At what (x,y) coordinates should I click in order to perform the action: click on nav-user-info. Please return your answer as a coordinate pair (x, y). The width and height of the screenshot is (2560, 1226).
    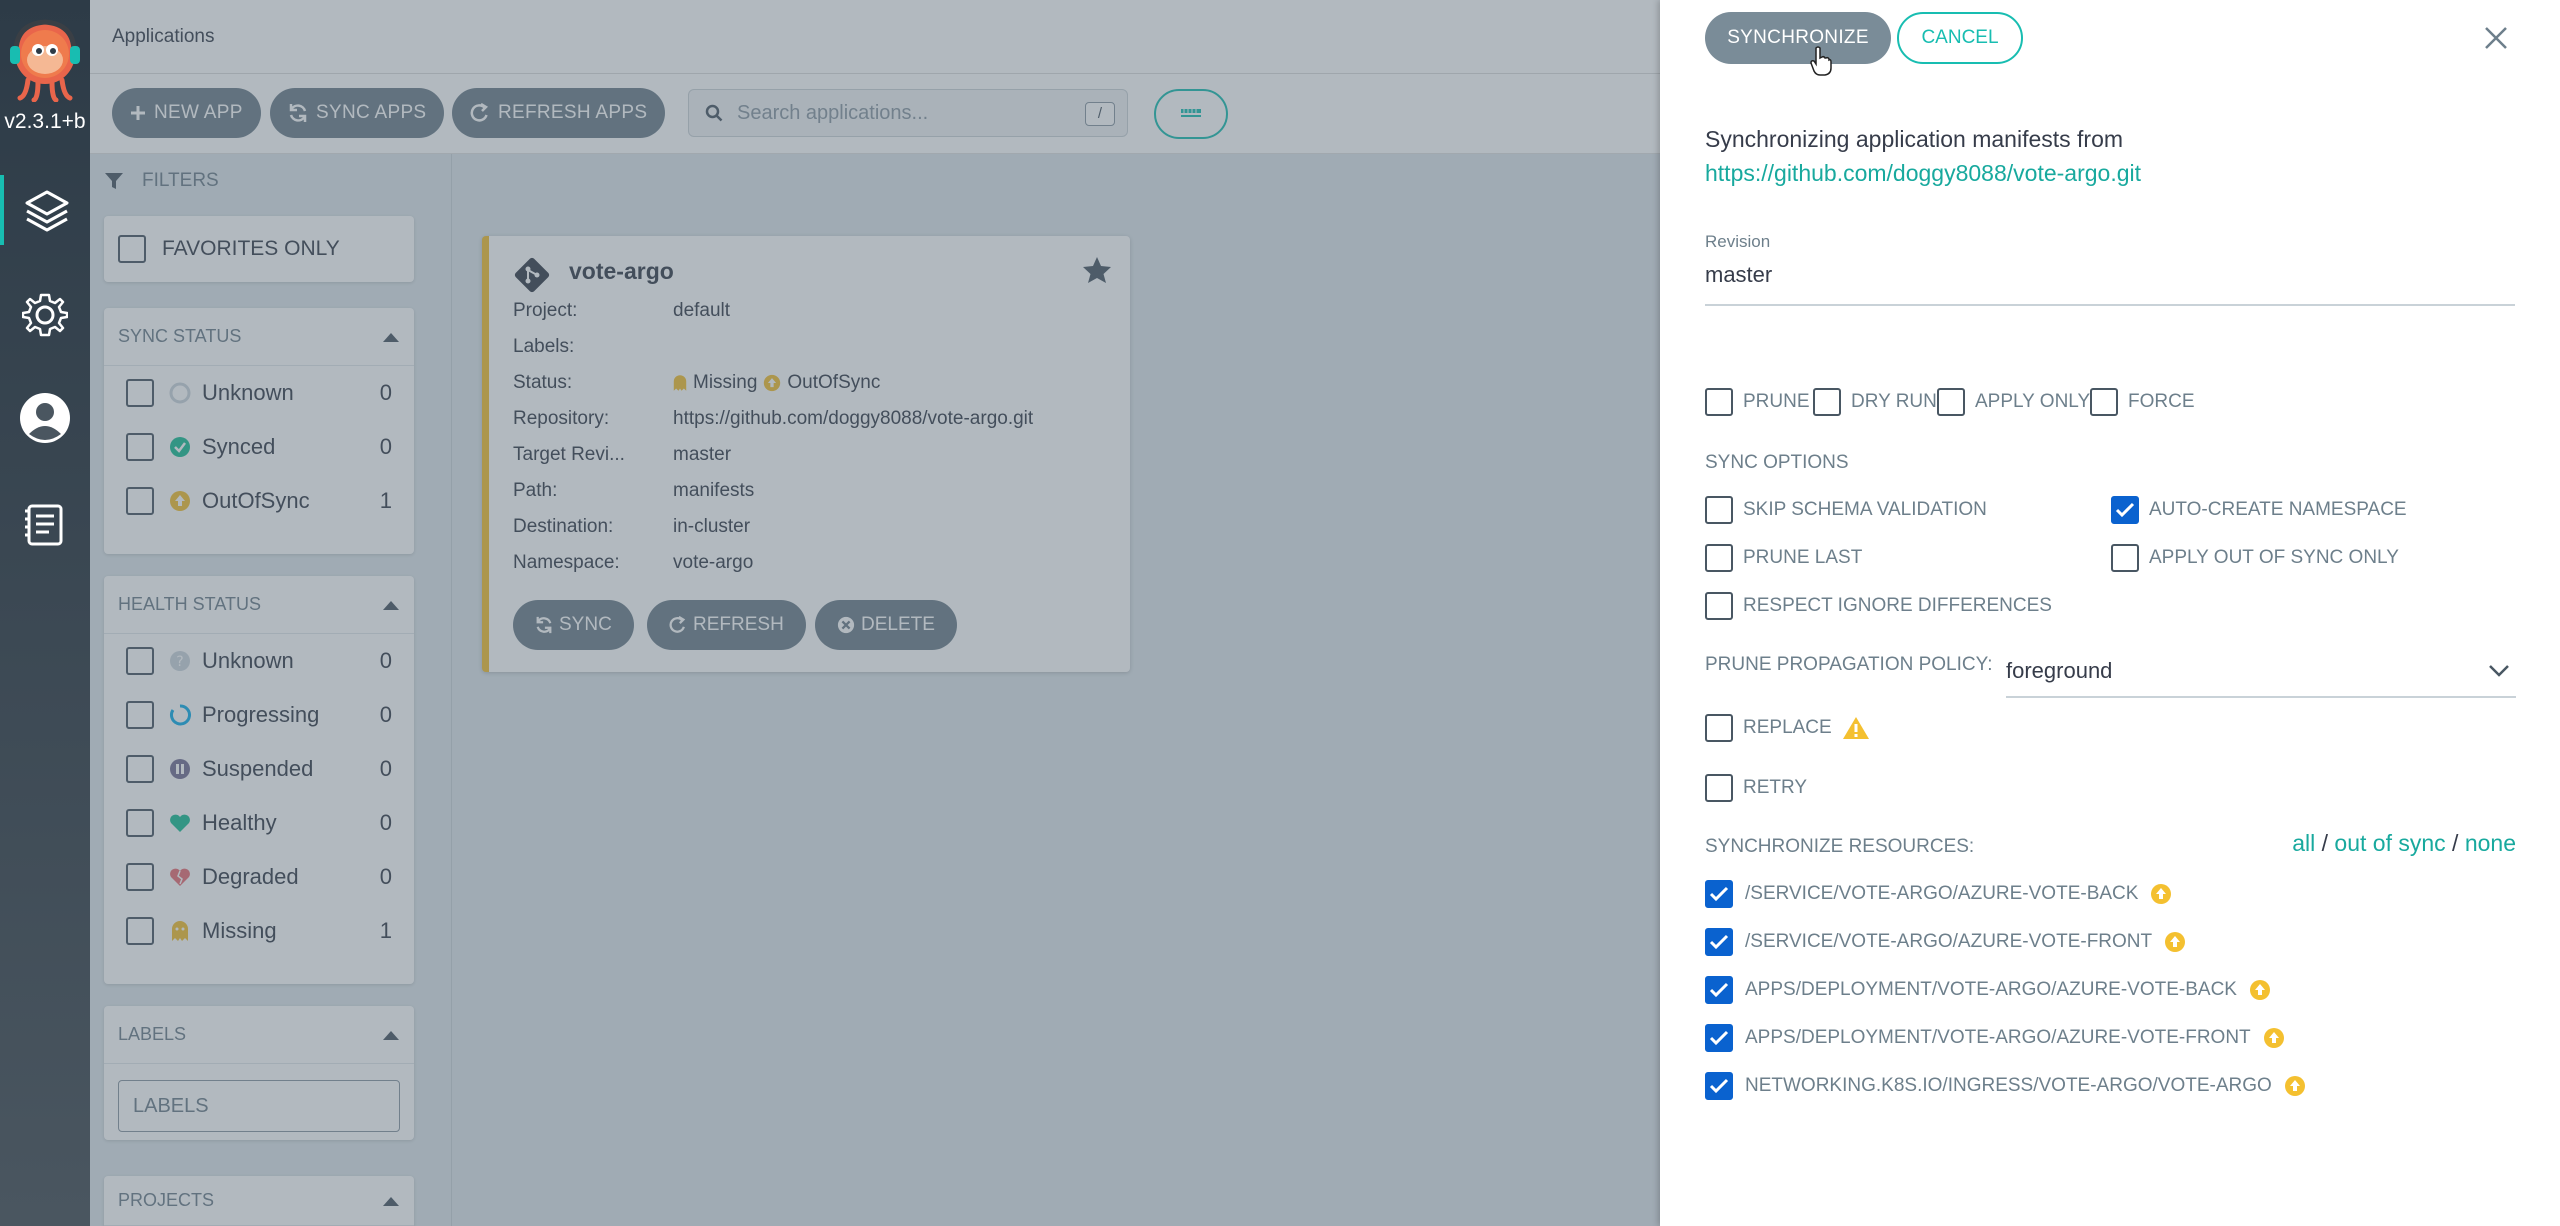
    Looking at the image, I should click on (45, 418).